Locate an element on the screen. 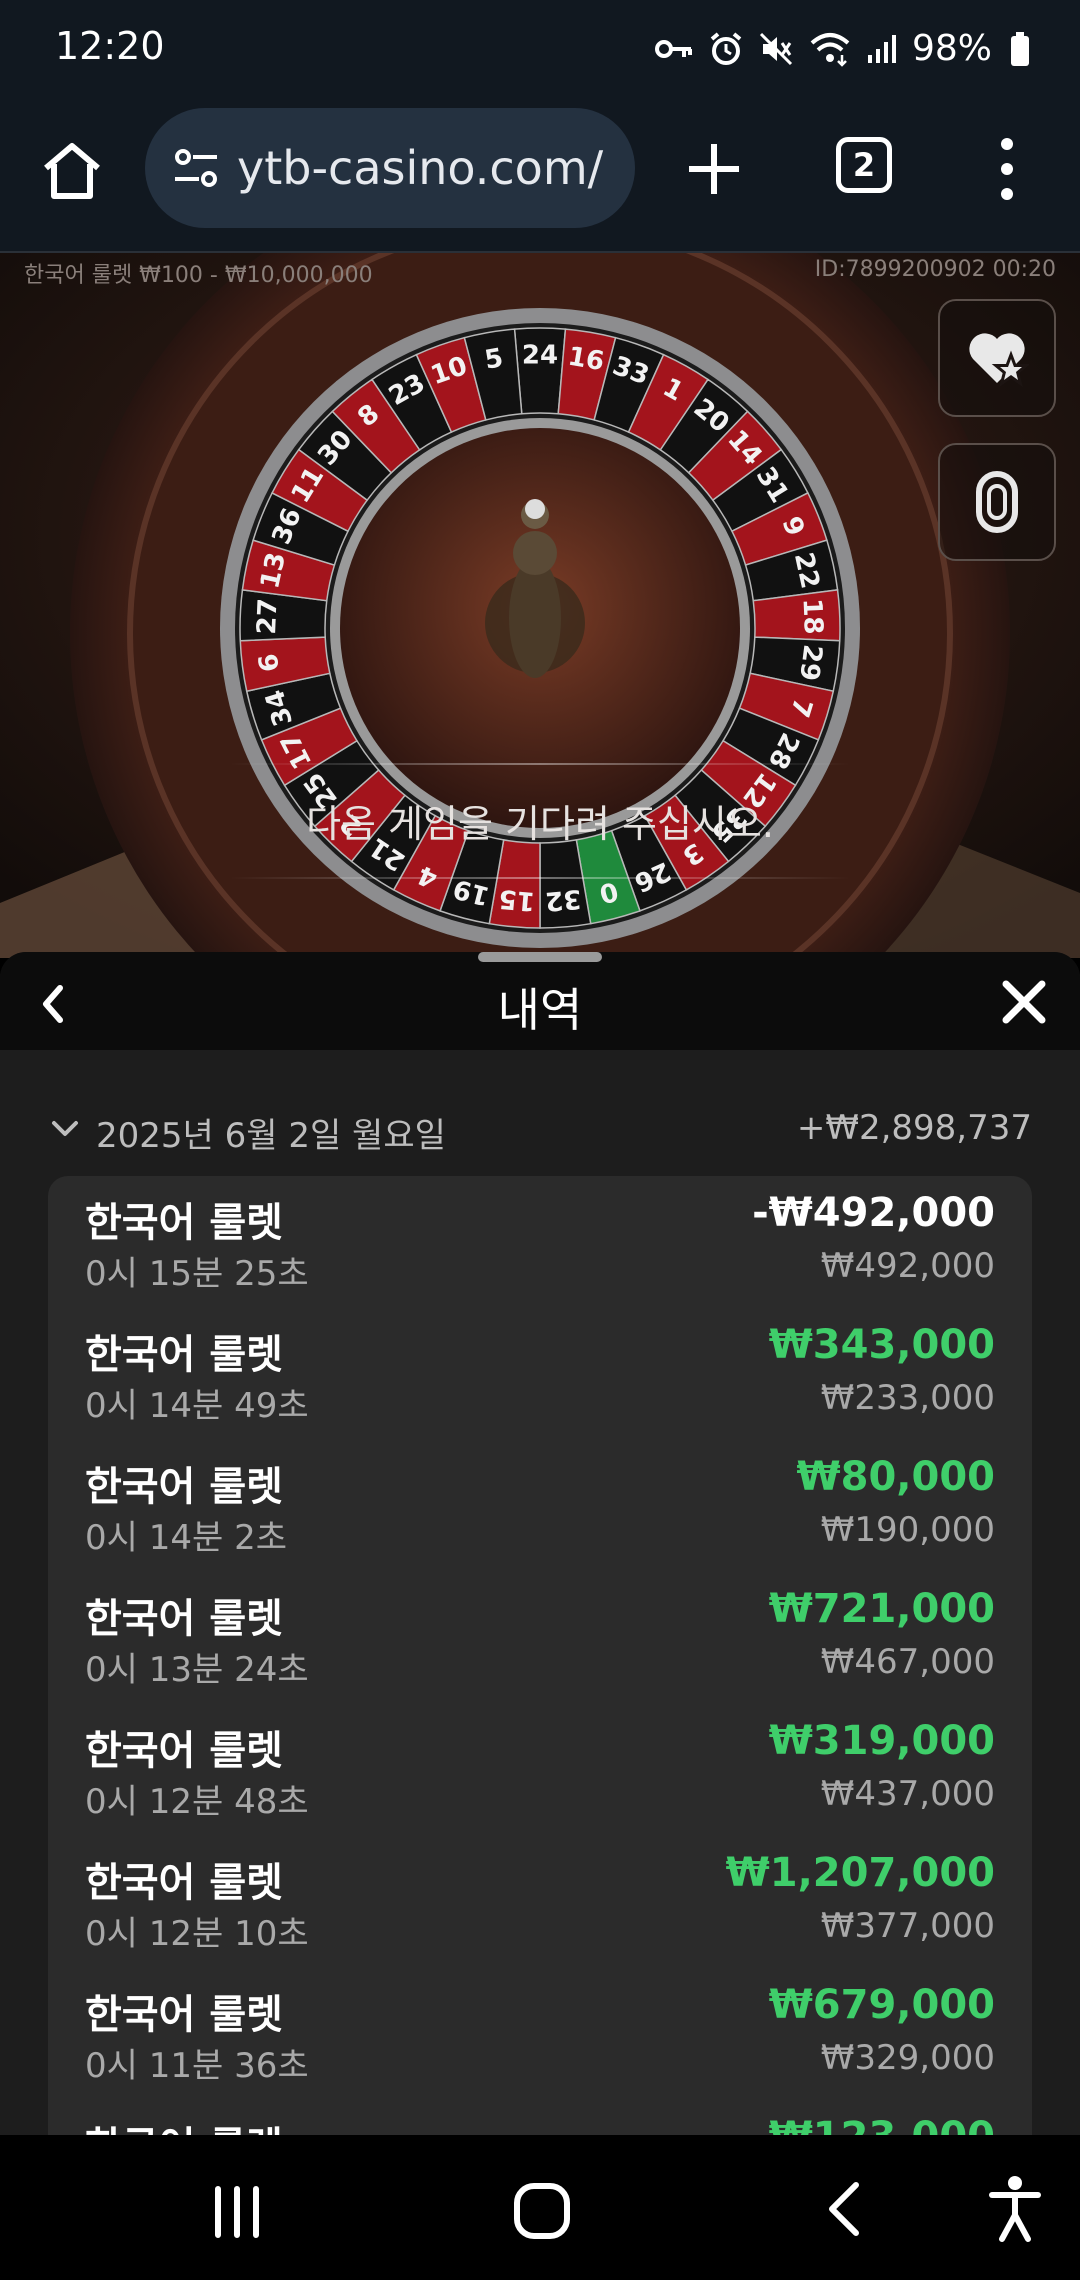 The height and width of the screenshot is (2280, 1080). status-icons: 98% is located at coordinates (842, 48).